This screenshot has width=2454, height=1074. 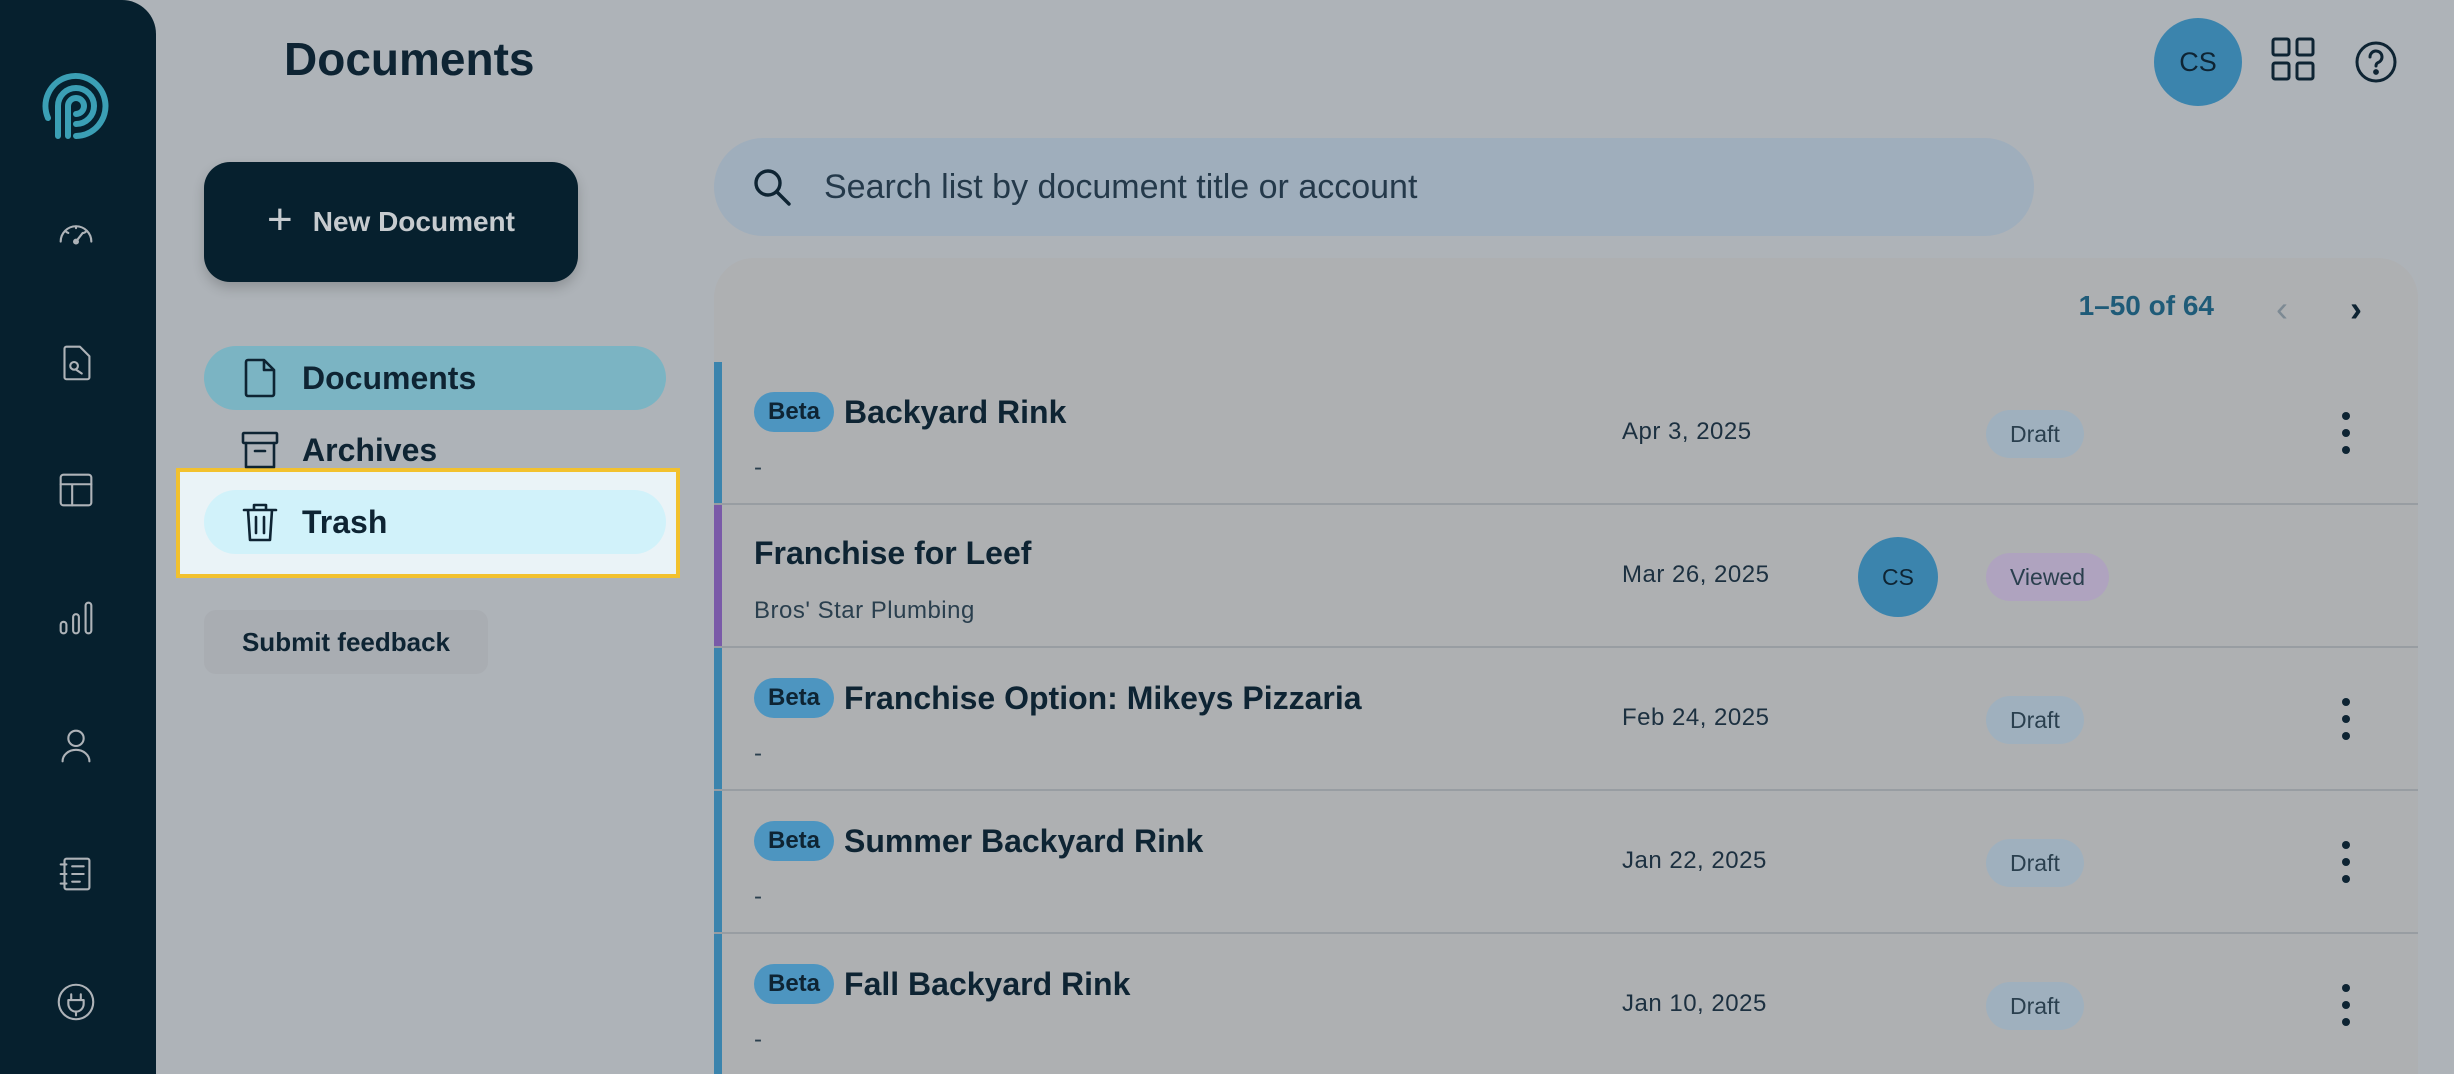 I want to click on templates-icon, so click(x=76, y=490).